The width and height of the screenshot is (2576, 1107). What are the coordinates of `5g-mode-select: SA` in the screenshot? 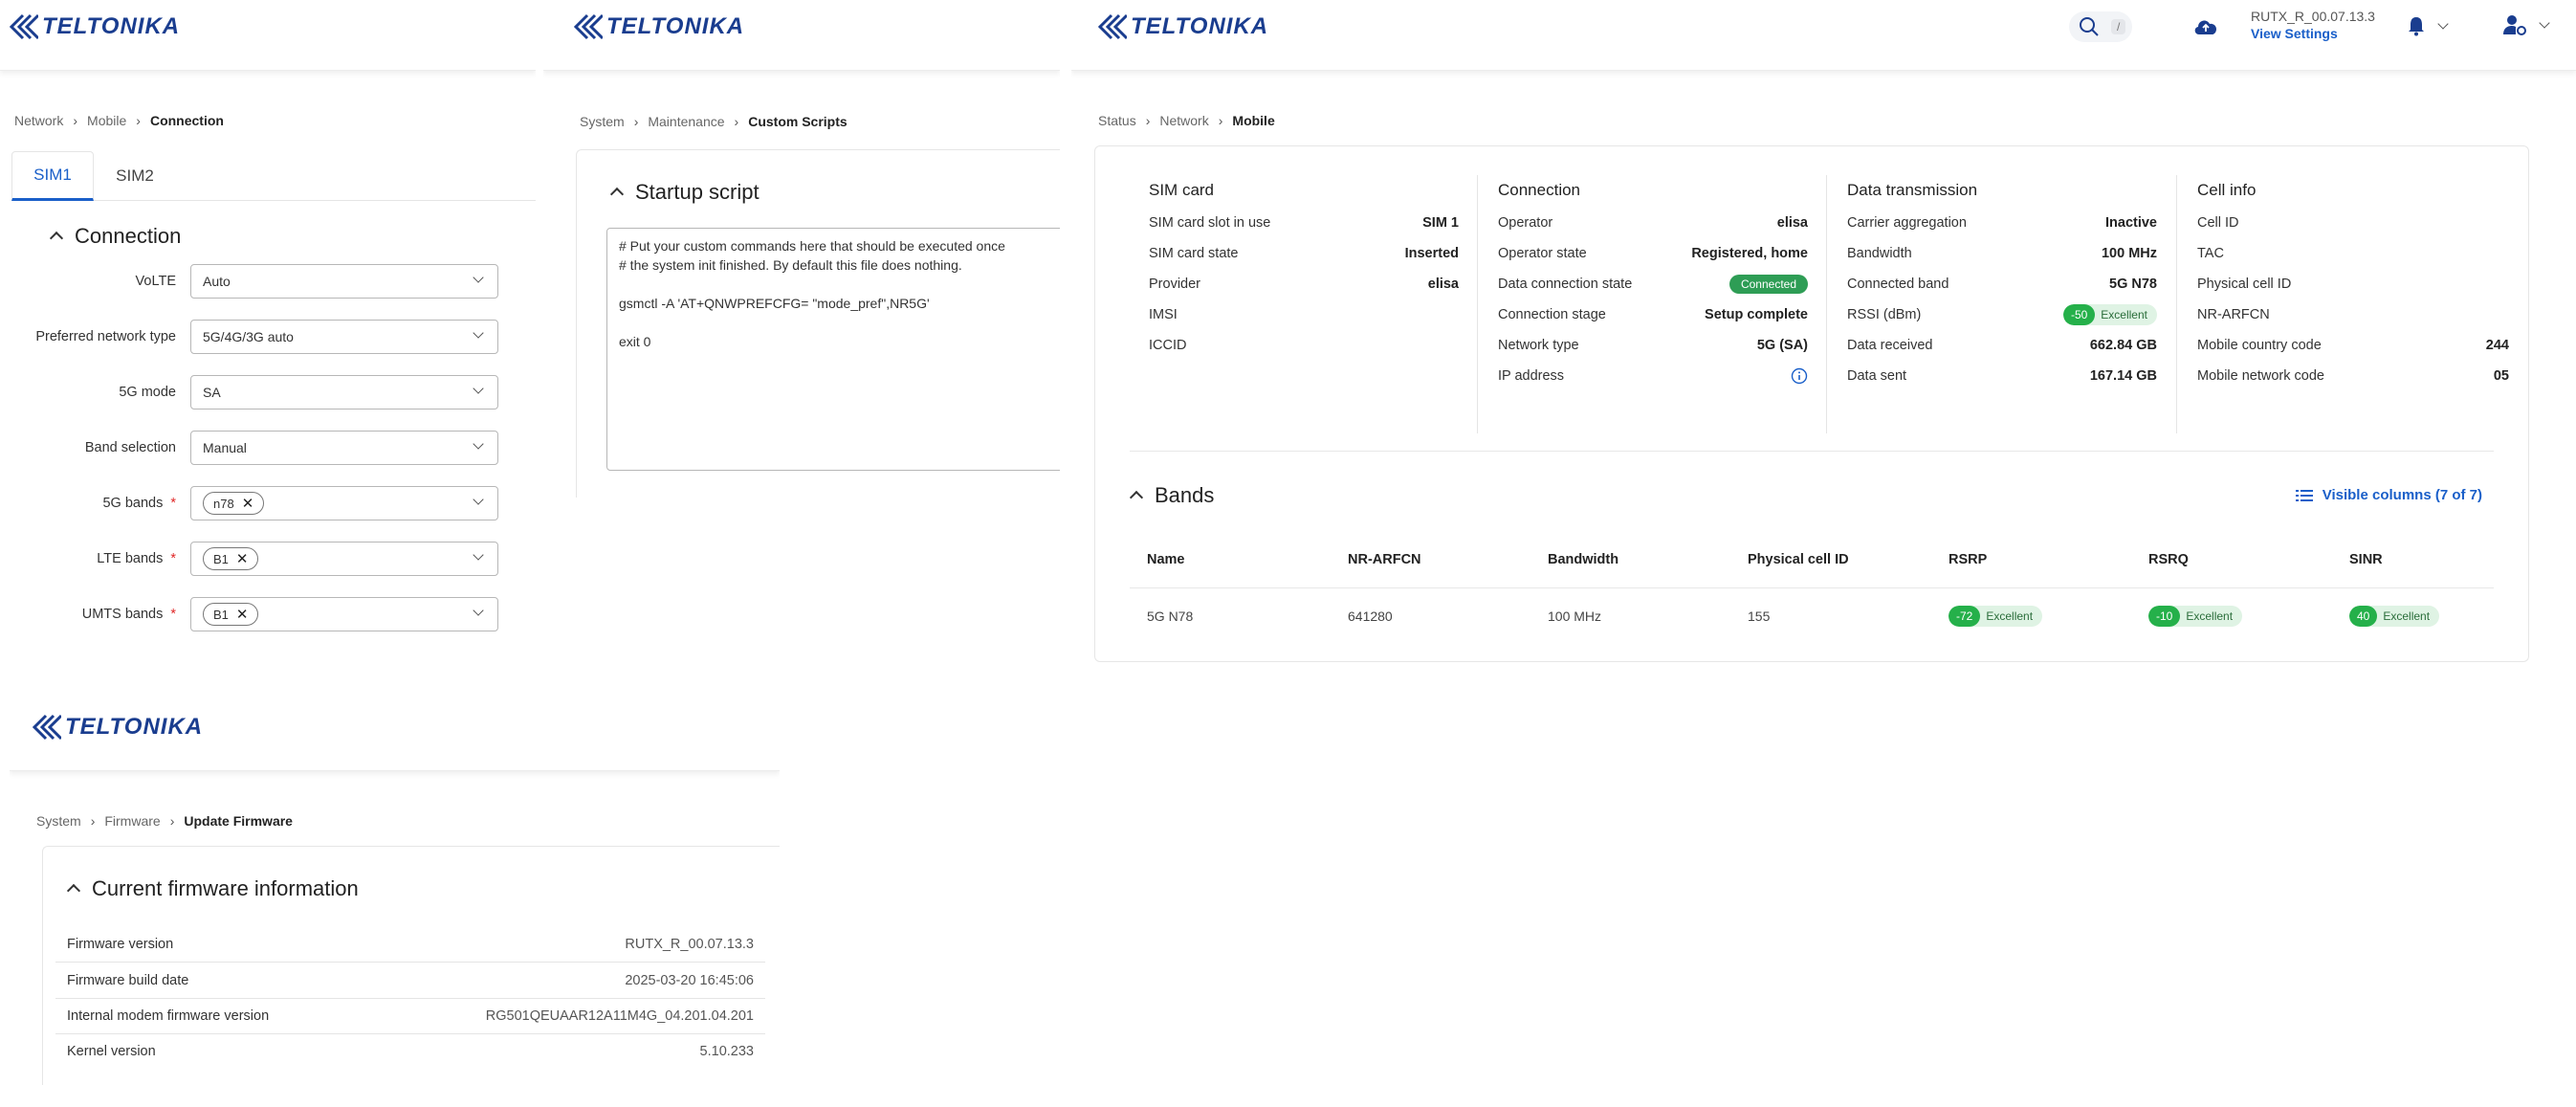 It's located at (344, 393).